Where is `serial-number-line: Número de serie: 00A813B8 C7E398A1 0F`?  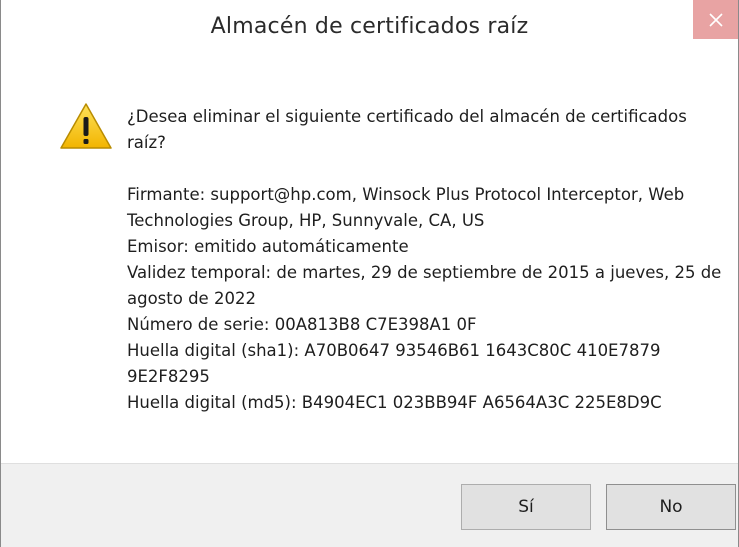 serial-number-line: Número de serie: 00A813B8 C7E398A1 0F is located at coordinates (302, 324).